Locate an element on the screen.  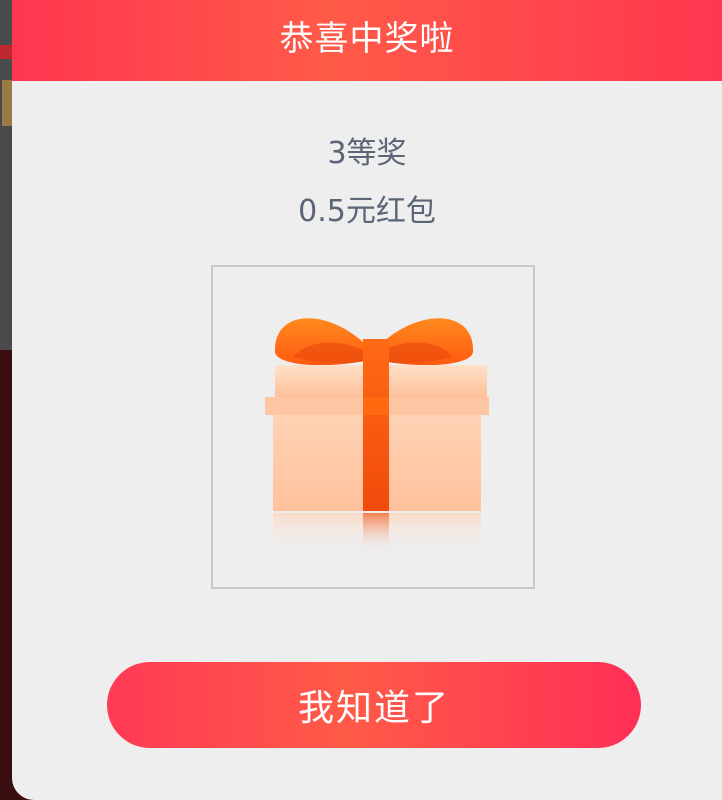
gift-box-icon is located at coordinates (377, 435).